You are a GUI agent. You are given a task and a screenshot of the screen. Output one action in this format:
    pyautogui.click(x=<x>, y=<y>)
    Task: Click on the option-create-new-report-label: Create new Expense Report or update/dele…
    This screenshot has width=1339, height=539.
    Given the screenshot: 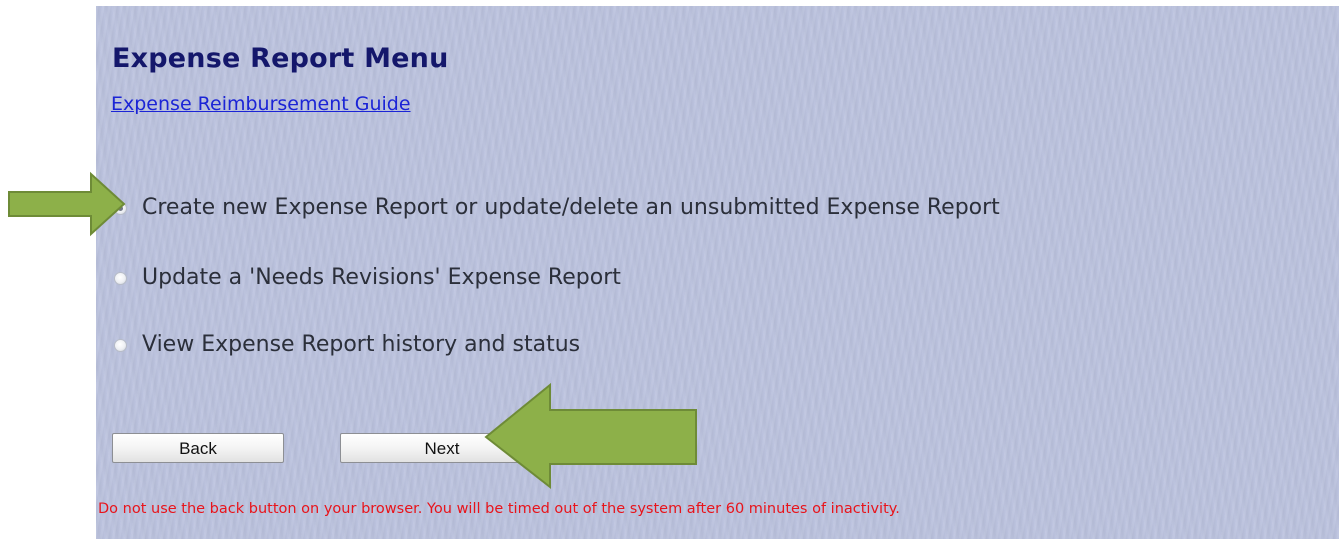 What is the action you would take?
    pyautogui.click(x=571, y=207)
    